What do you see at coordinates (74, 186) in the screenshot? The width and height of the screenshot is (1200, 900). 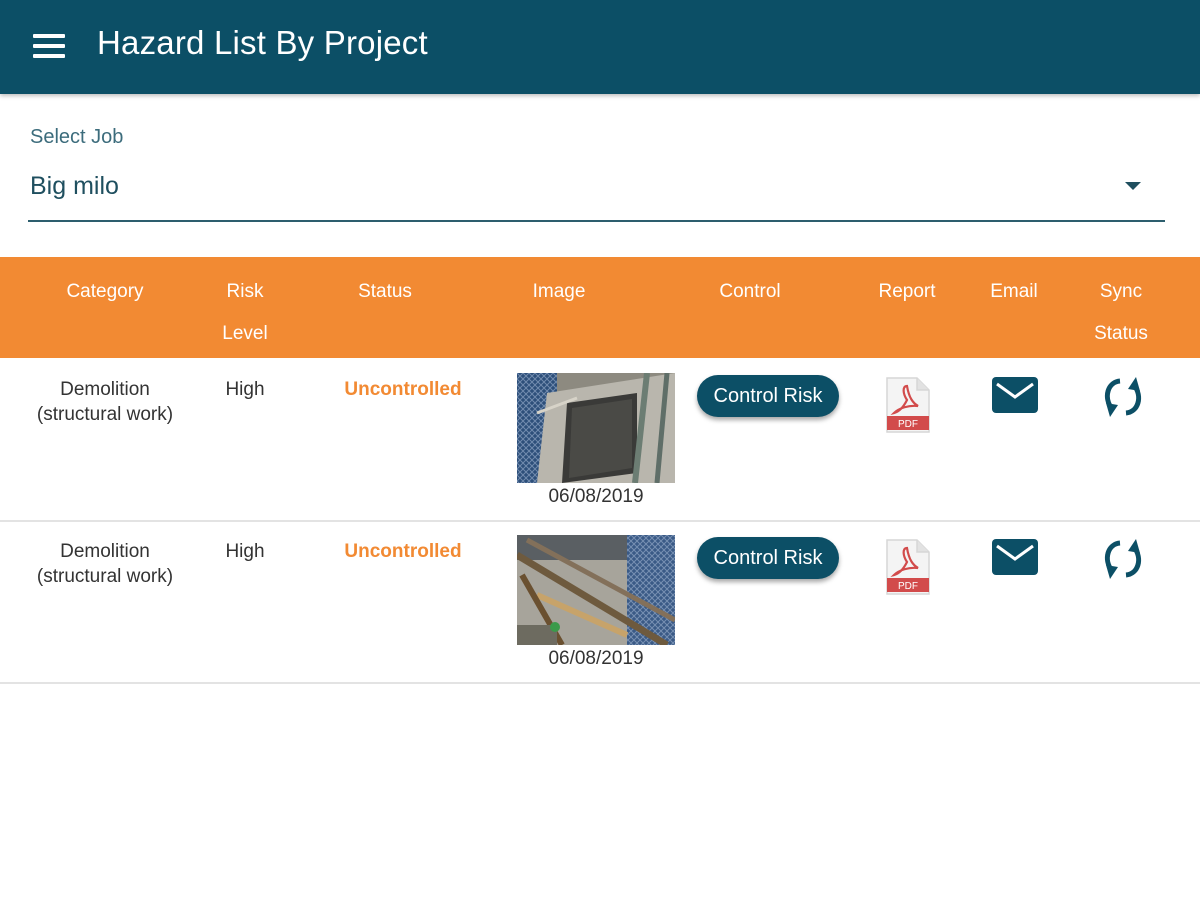 I see `job-select-value: Big milo` at bounding box center [74, 186].